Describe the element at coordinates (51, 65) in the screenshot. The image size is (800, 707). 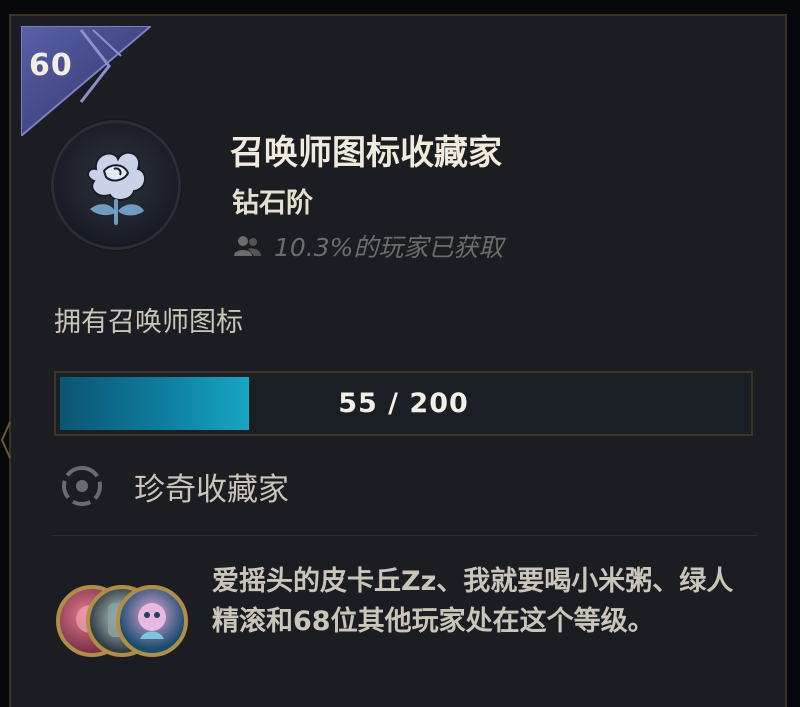
I see `level-number: 60` at that location.